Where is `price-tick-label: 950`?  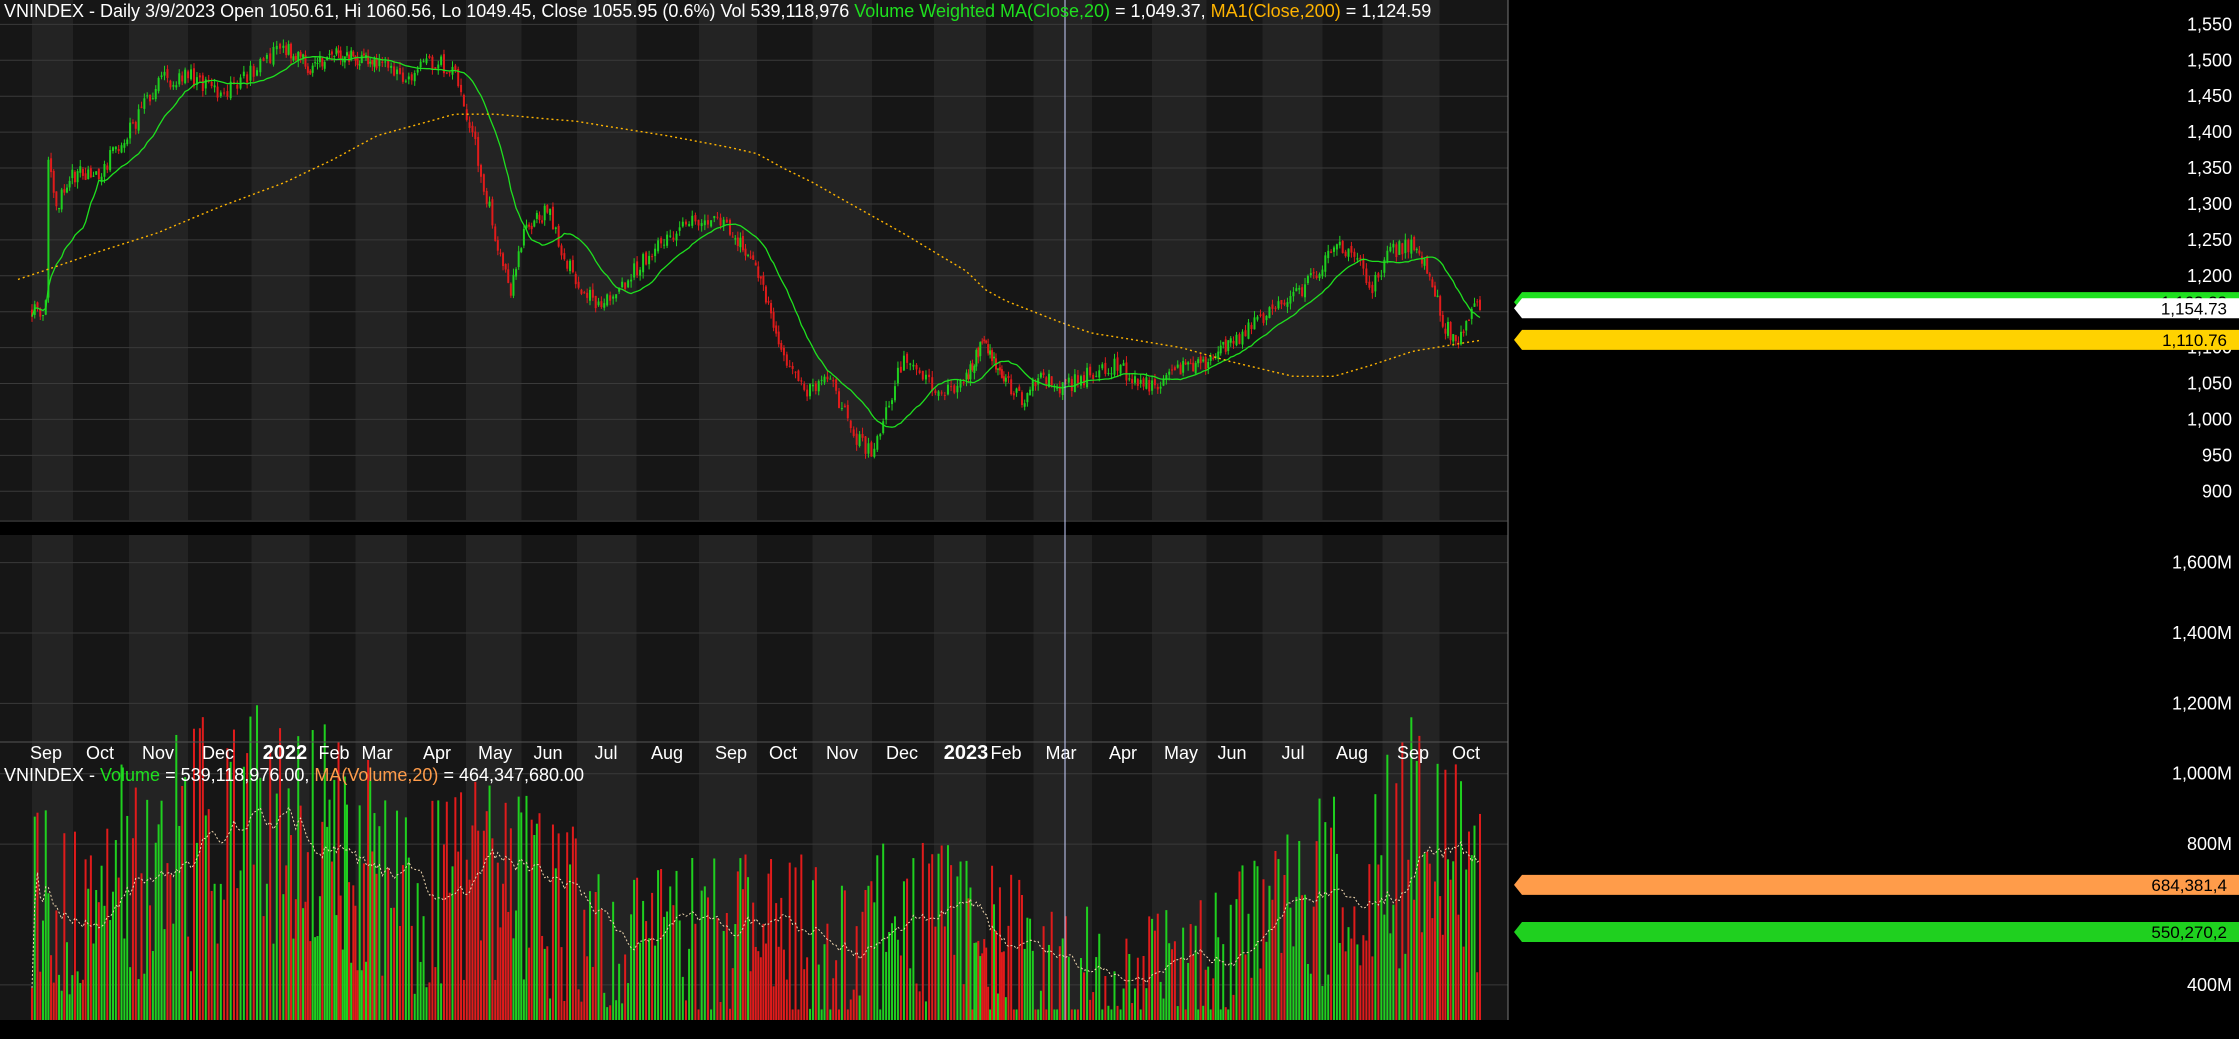
price-tick-label: 950 is located at coordinates (2217, 455).